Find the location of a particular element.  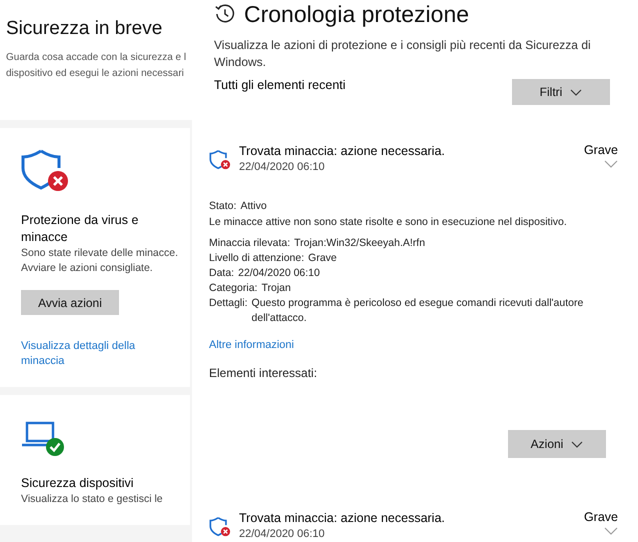

field-value: Trojan:Win32/Skeeyah.A!rfn is located at coordinates (360, 243).